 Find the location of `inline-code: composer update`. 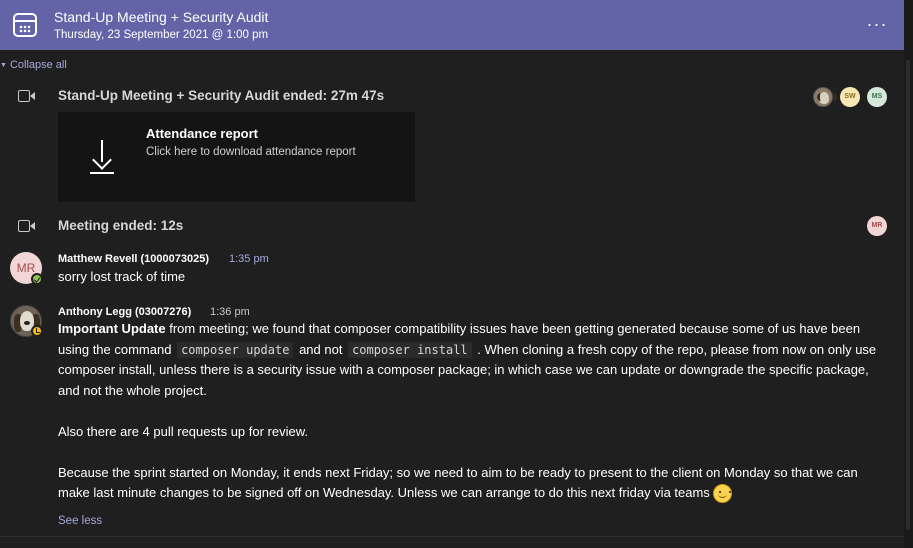

inline-code: composer update is located at coordinates (235, 349).